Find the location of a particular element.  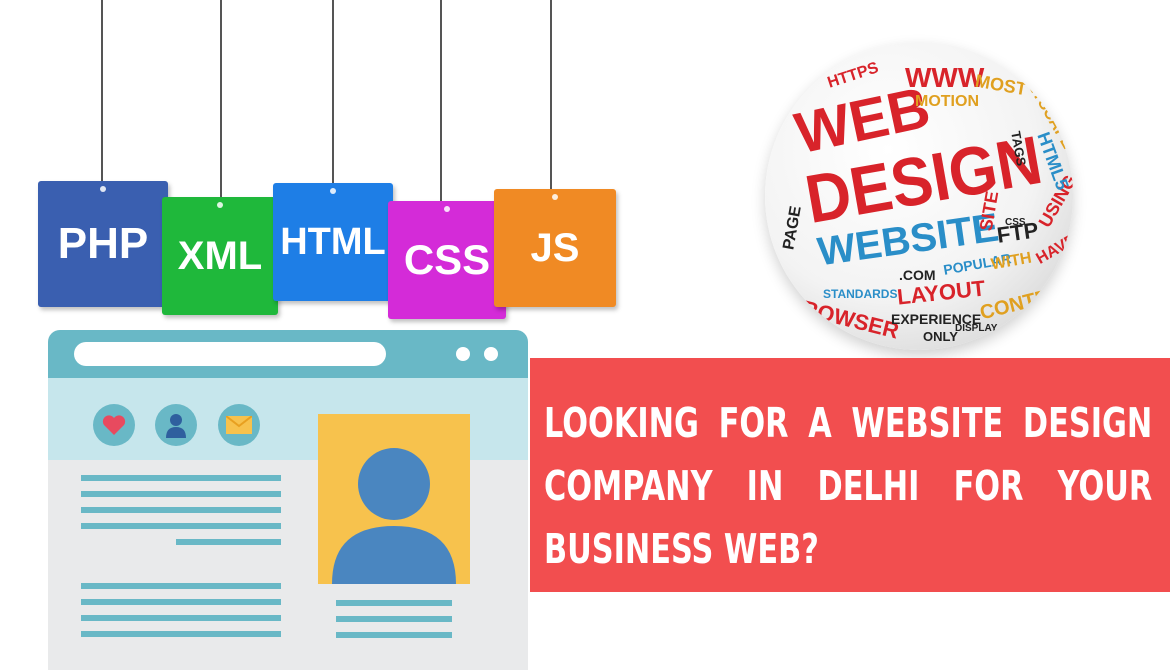

tag-label: CSS is located at coordinates (447, 259).